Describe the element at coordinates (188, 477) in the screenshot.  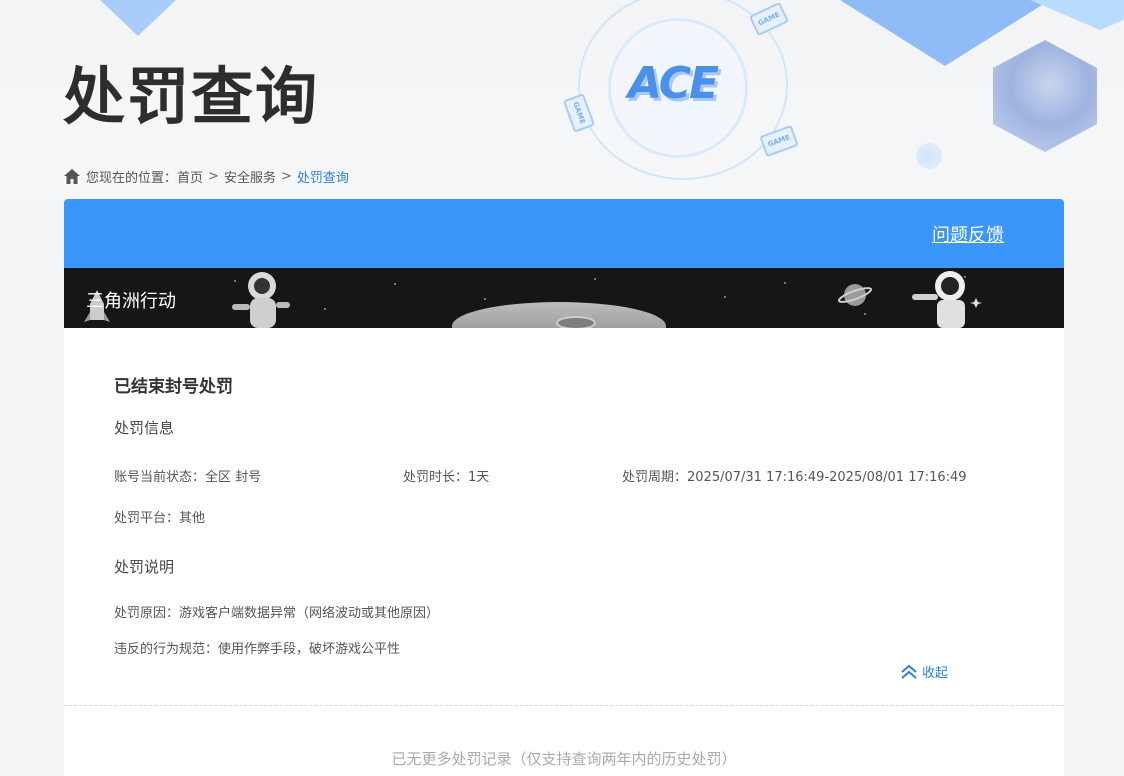
I see `account-status: 账号当前状态：全区 封号` at that location.